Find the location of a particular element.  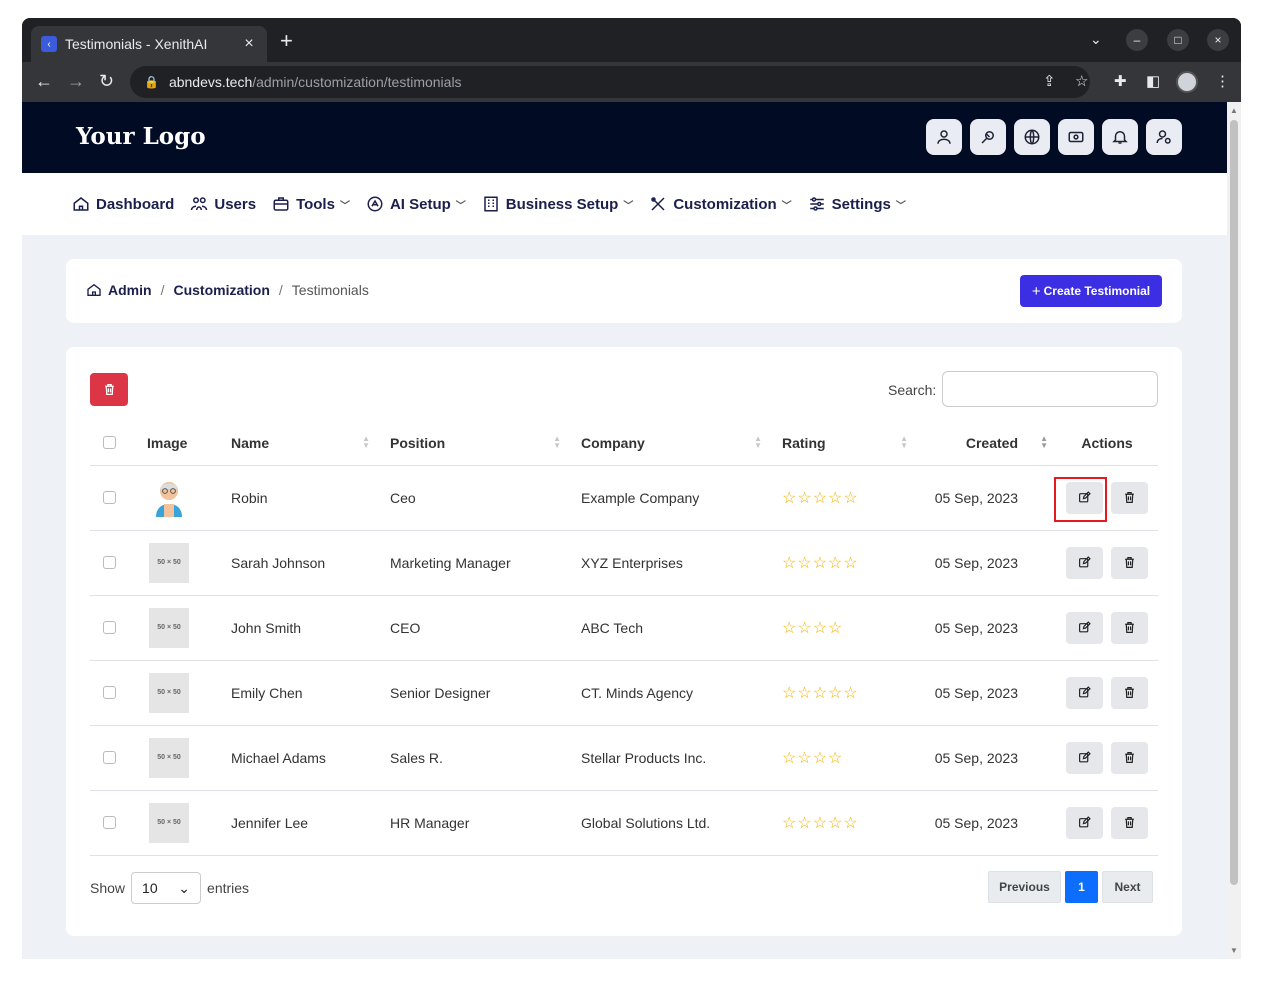

nav-business-setup: Business Setup ﹀ is located at coordinates (558, 204).